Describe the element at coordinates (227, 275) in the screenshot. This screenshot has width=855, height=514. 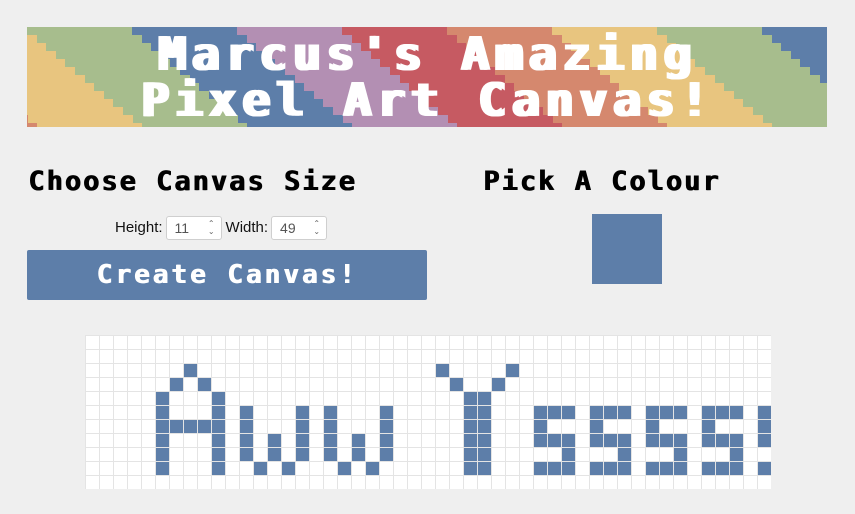
I see `create-canvas-button: Create Canvas!` at that location.